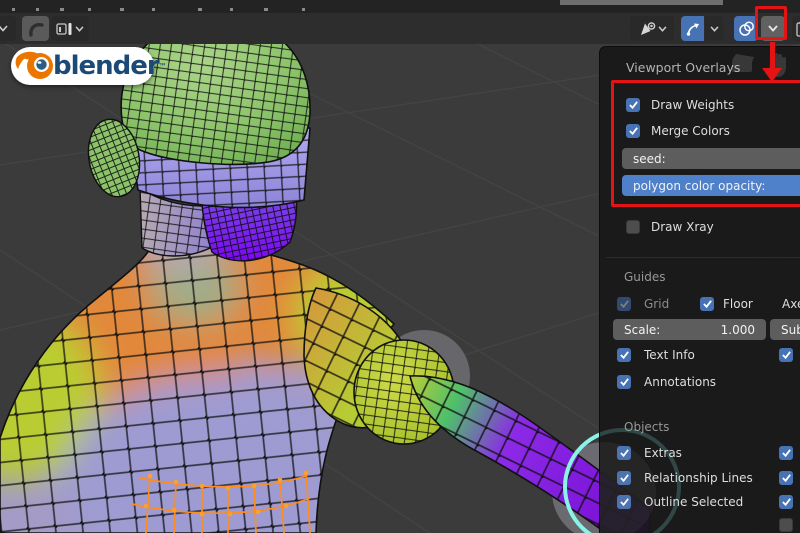 The height and width of the screenshot is (533, 800). Describe the element at coordinates (790, 329) in the screenshot. I see `subdivisions-label: Subdivisions` at that location.